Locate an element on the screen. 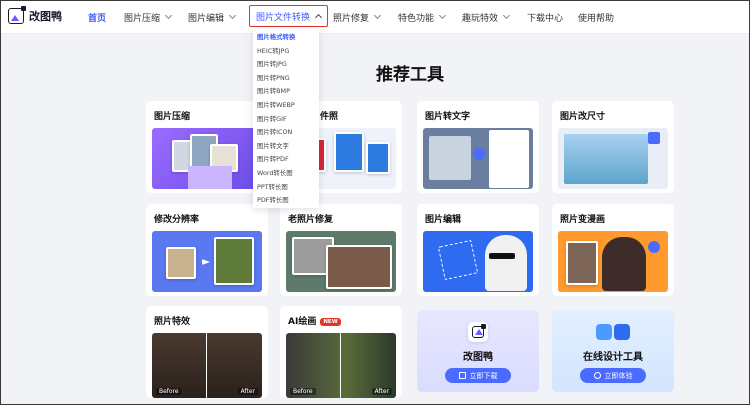 This screenshot has width=750, height=405. nav-features: 特色功能 is located at coordinates (422, 17).